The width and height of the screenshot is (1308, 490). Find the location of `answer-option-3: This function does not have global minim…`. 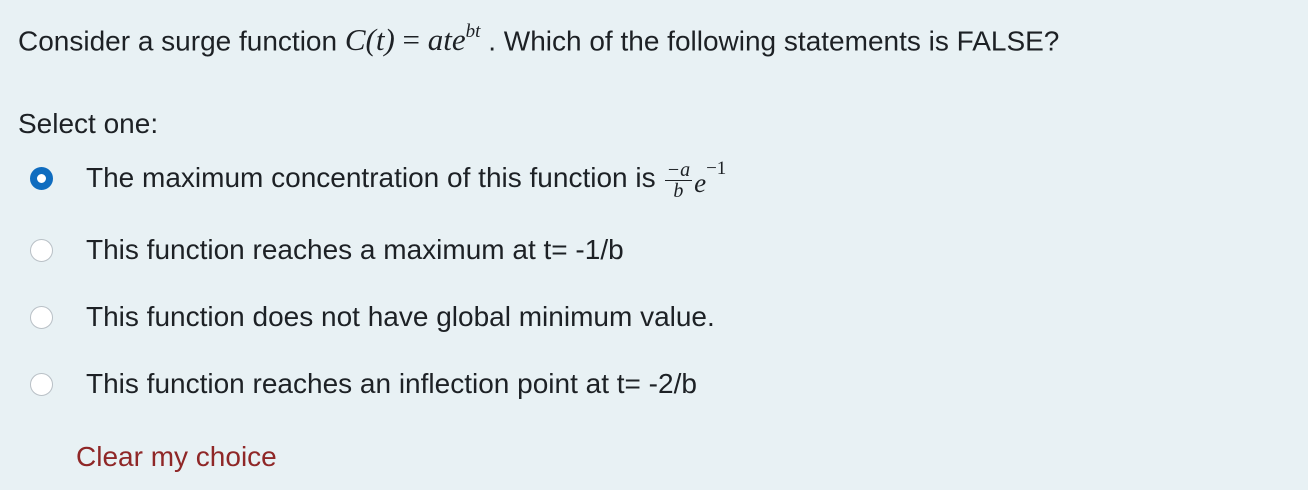

answer-option-3: This function does not have global minim… is located at coordinates (372, 317).